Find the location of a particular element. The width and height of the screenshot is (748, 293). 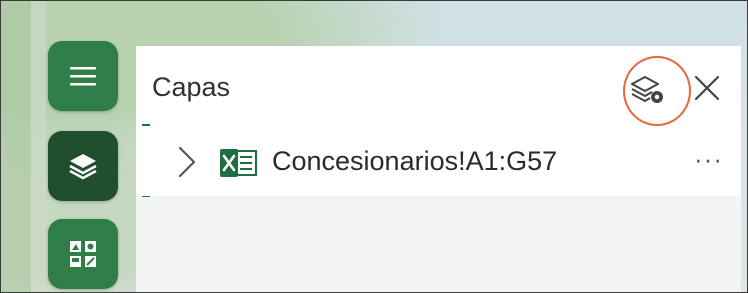

layers-settings-icon is located at coordinates (647, 89).